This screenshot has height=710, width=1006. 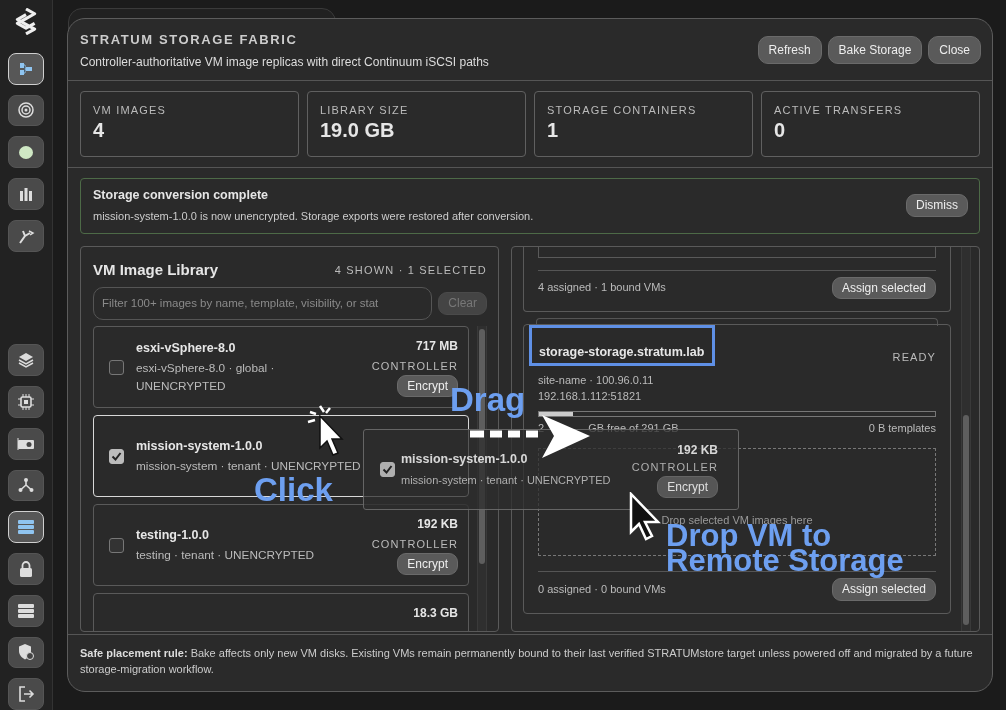 What do you see at coordinates (225, 556) in the screenshot?
I see `image-meta: testing · tenant · UNENCRYPTED` at bounding box center [225, 556].